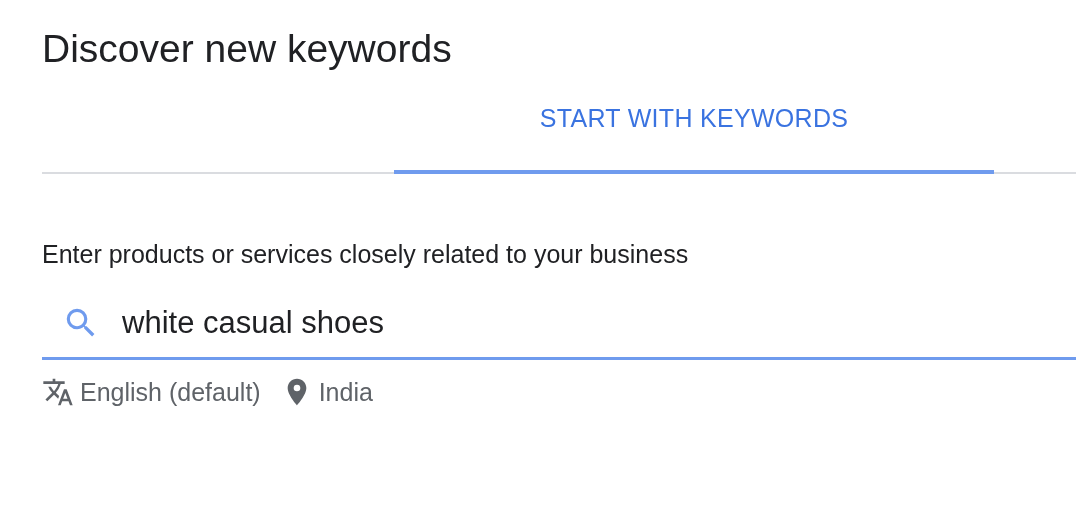 This screenshot has width=1076, height=512. What do you see at coordinates (58, 392) in the screenshot?
I see `translate-icon` at bounding box center [58, 392].